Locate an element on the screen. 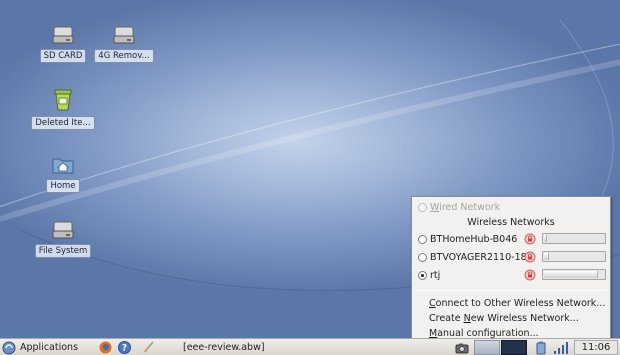 The image size is (620, 355). wireless-header-label: Wireless Networks is located at coordinates (511, 222).